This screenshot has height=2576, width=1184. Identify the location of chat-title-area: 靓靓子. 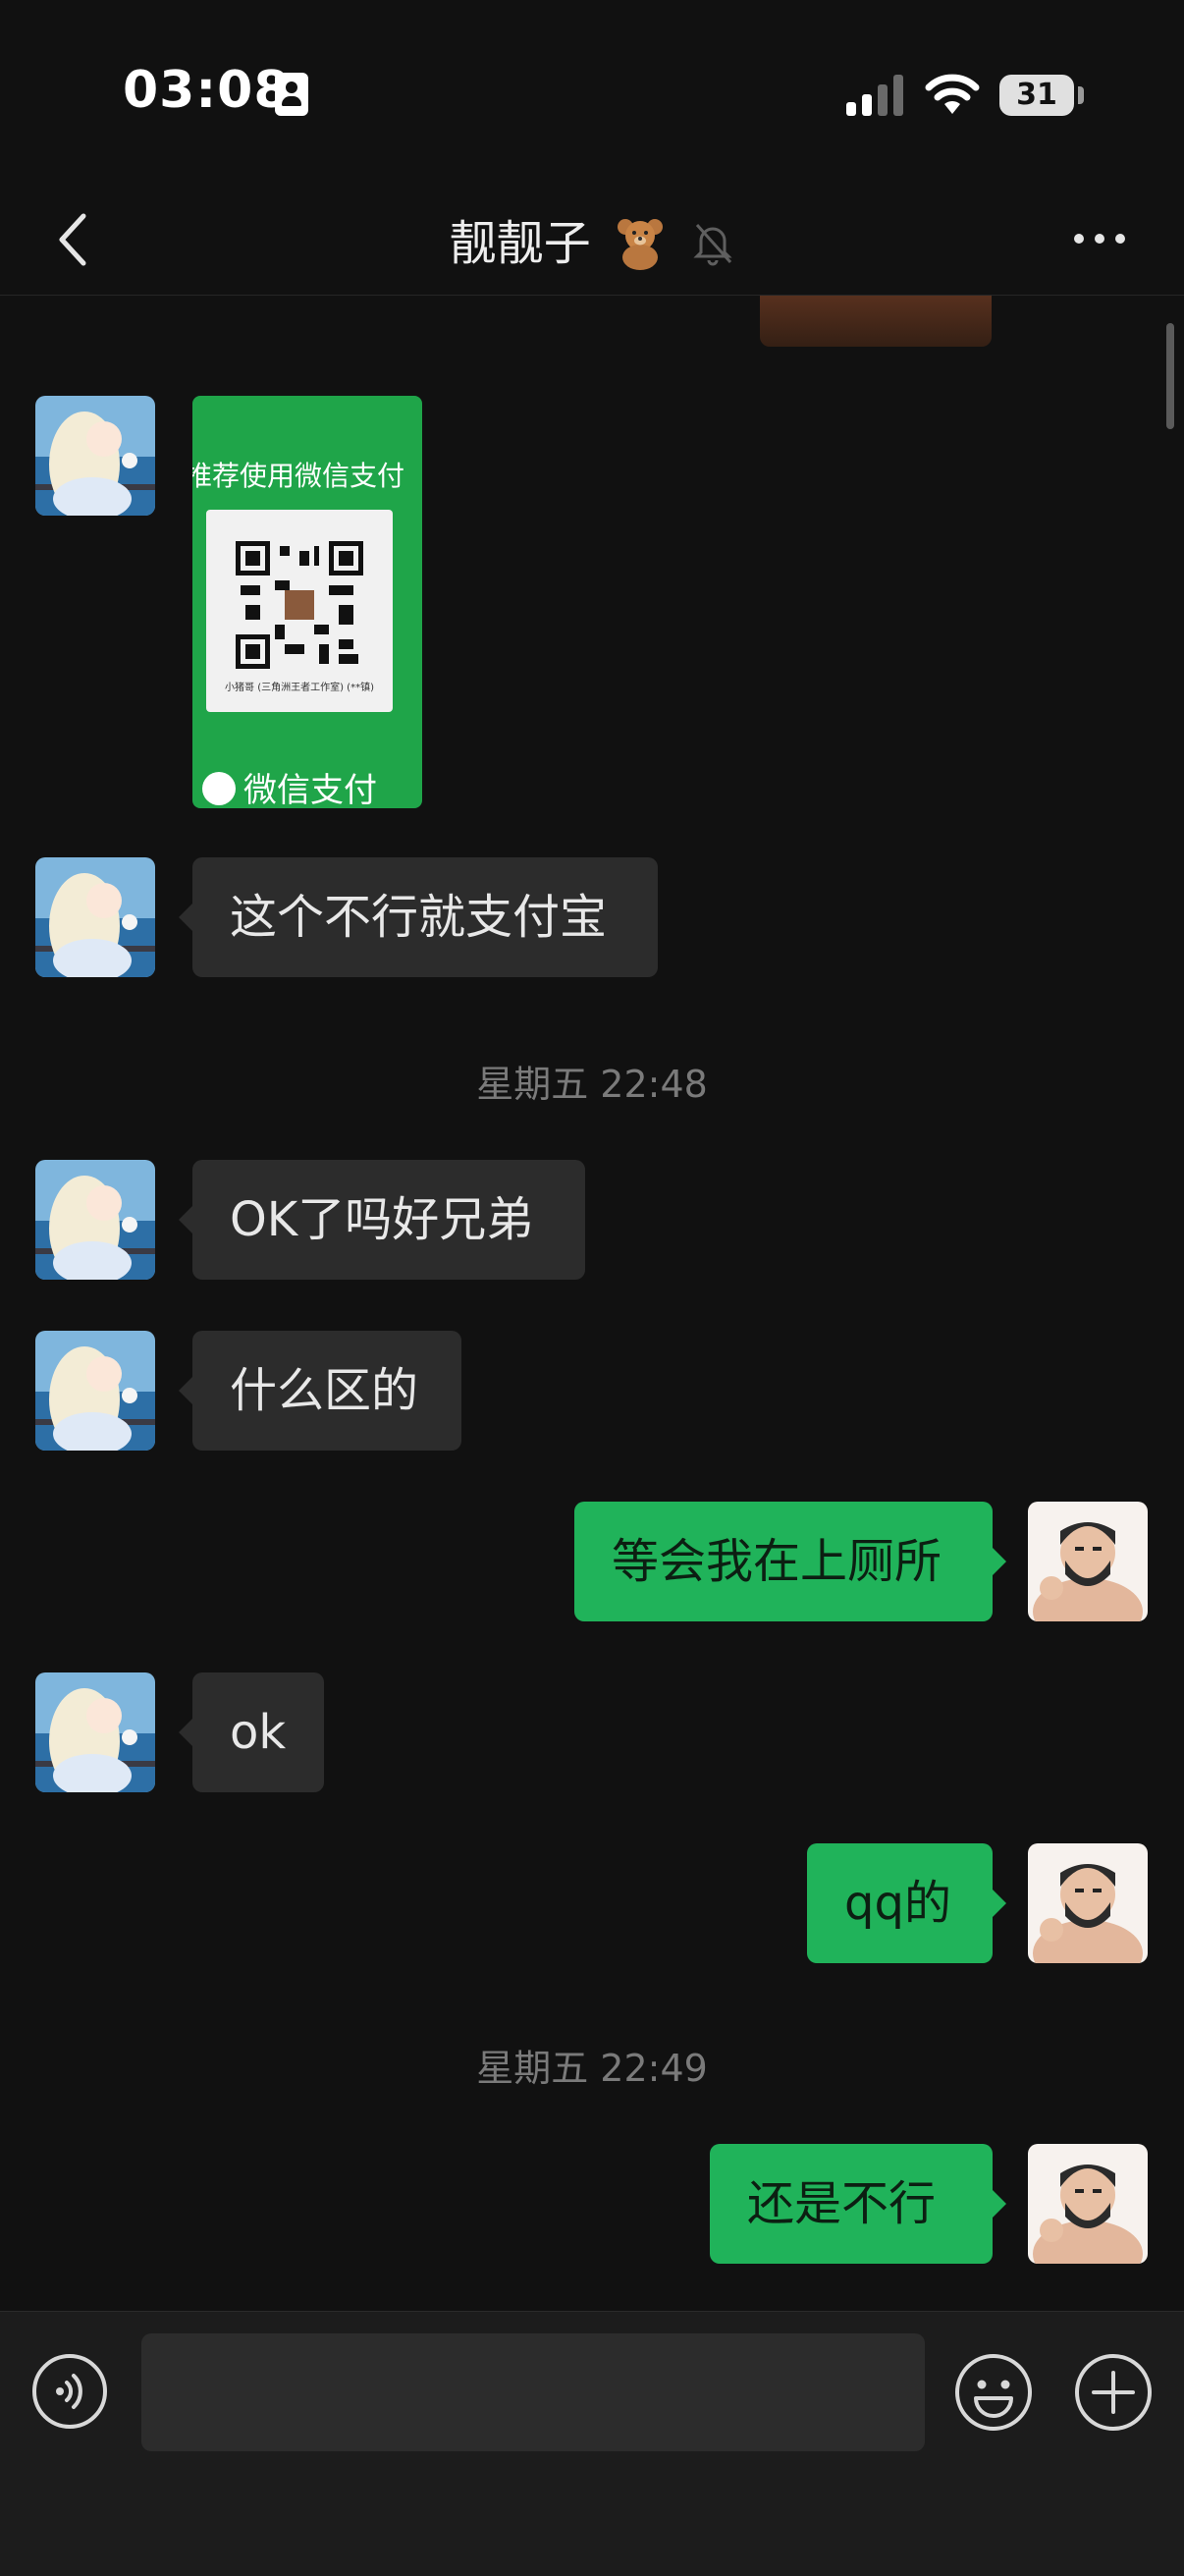
(592, 240).